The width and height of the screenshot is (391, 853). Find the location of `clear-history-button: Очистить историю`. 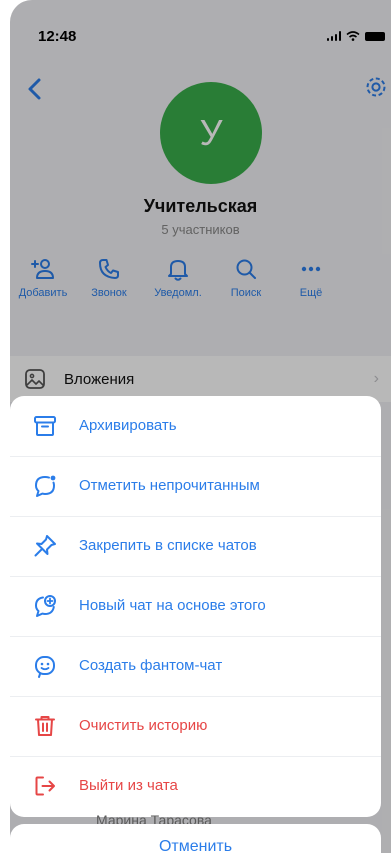

clear-history-button: Очистить историю is located at coordinates (195, 726).